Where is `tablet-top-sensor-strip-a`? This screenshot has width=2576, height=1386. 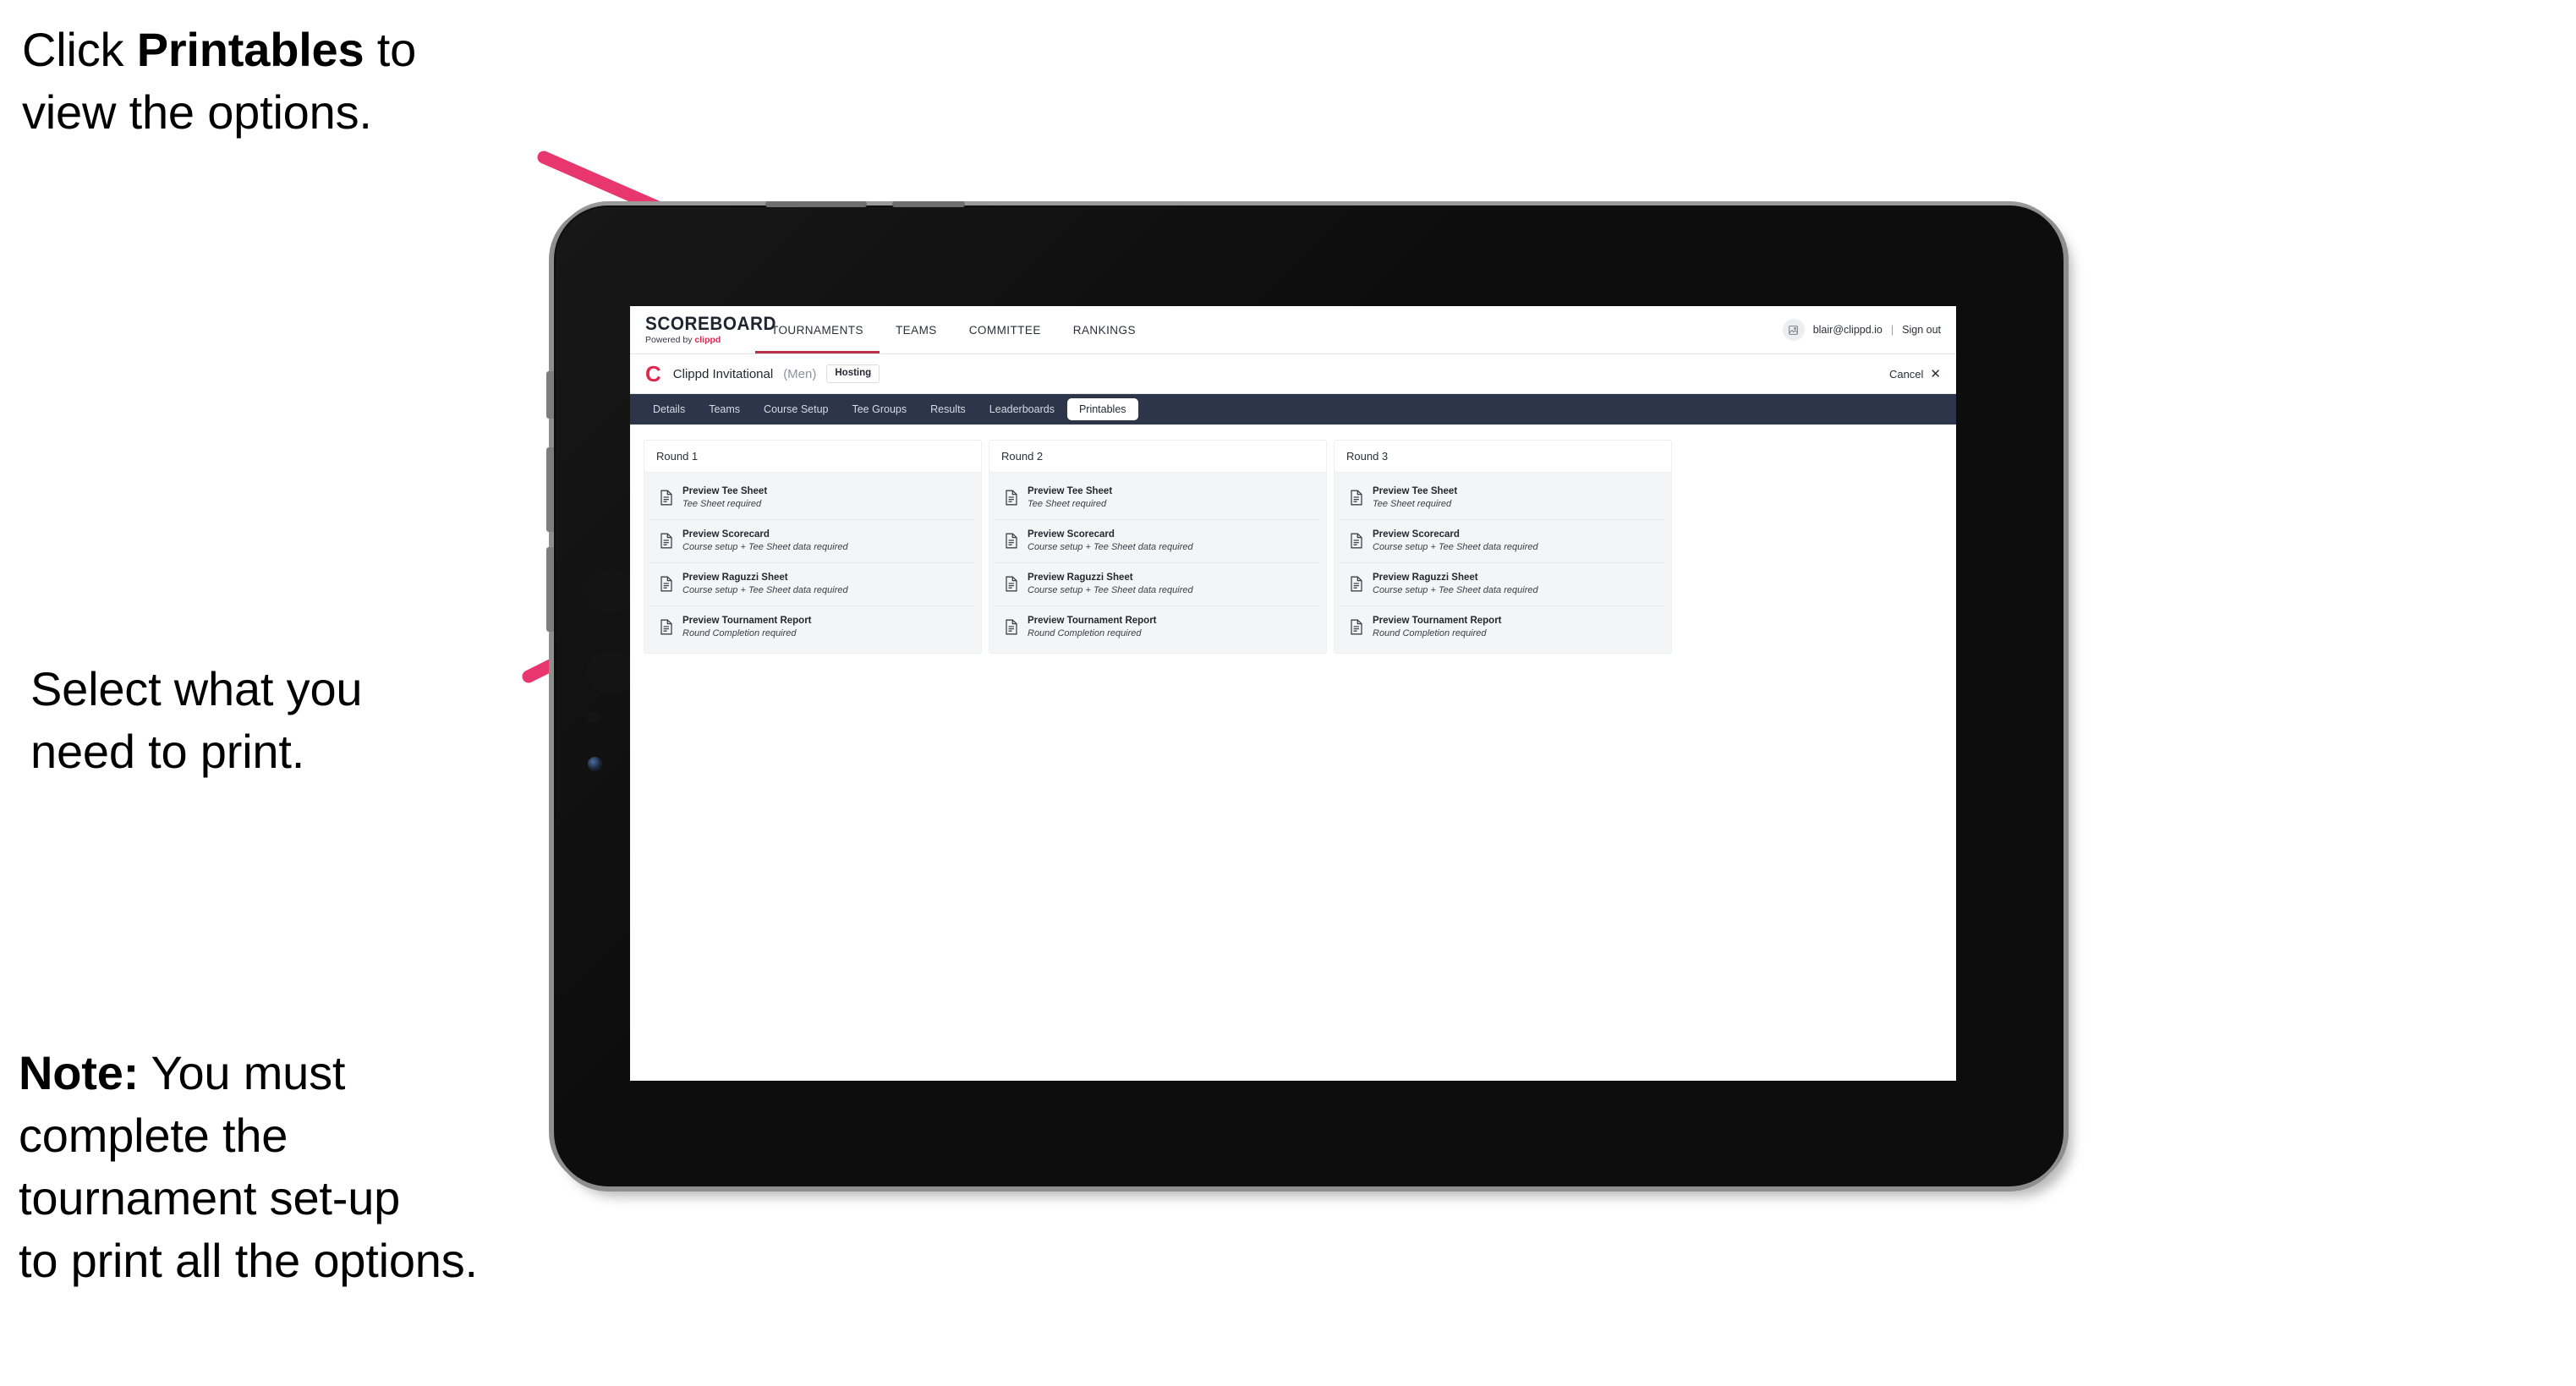 tablet-top-sensor-strip-a is located at coordinates (816, 204).